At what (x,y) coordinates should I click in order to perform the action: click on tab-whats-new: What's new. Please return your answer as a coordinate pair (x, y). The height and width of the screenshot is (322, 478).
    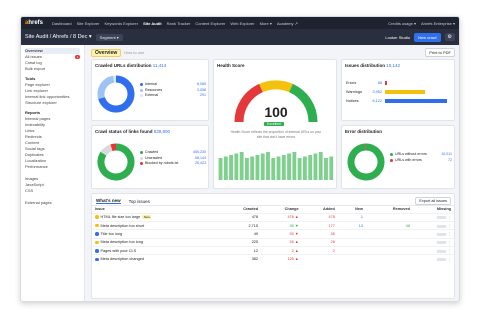
    Looking at the image, I should click on (108, 201).